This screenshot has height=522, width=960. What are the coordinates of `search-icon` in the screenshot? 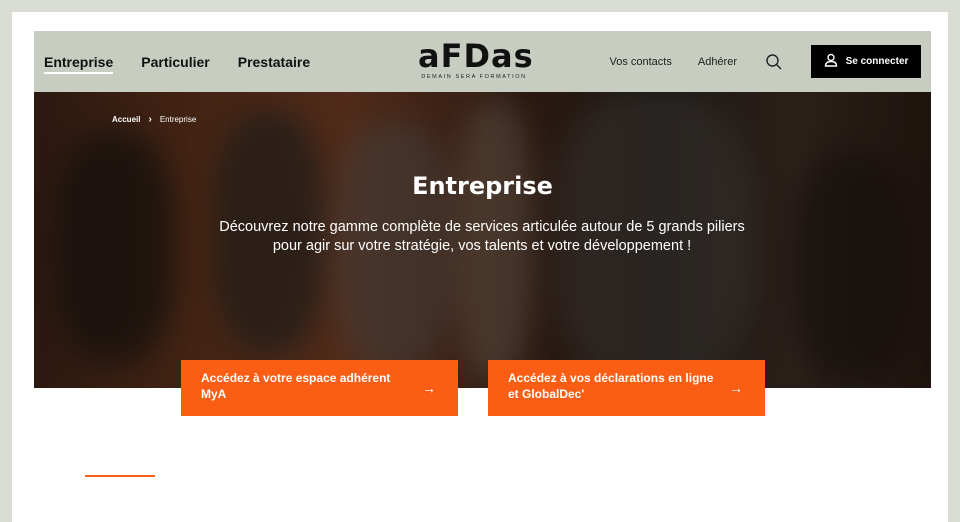 It's located at (774, 62).